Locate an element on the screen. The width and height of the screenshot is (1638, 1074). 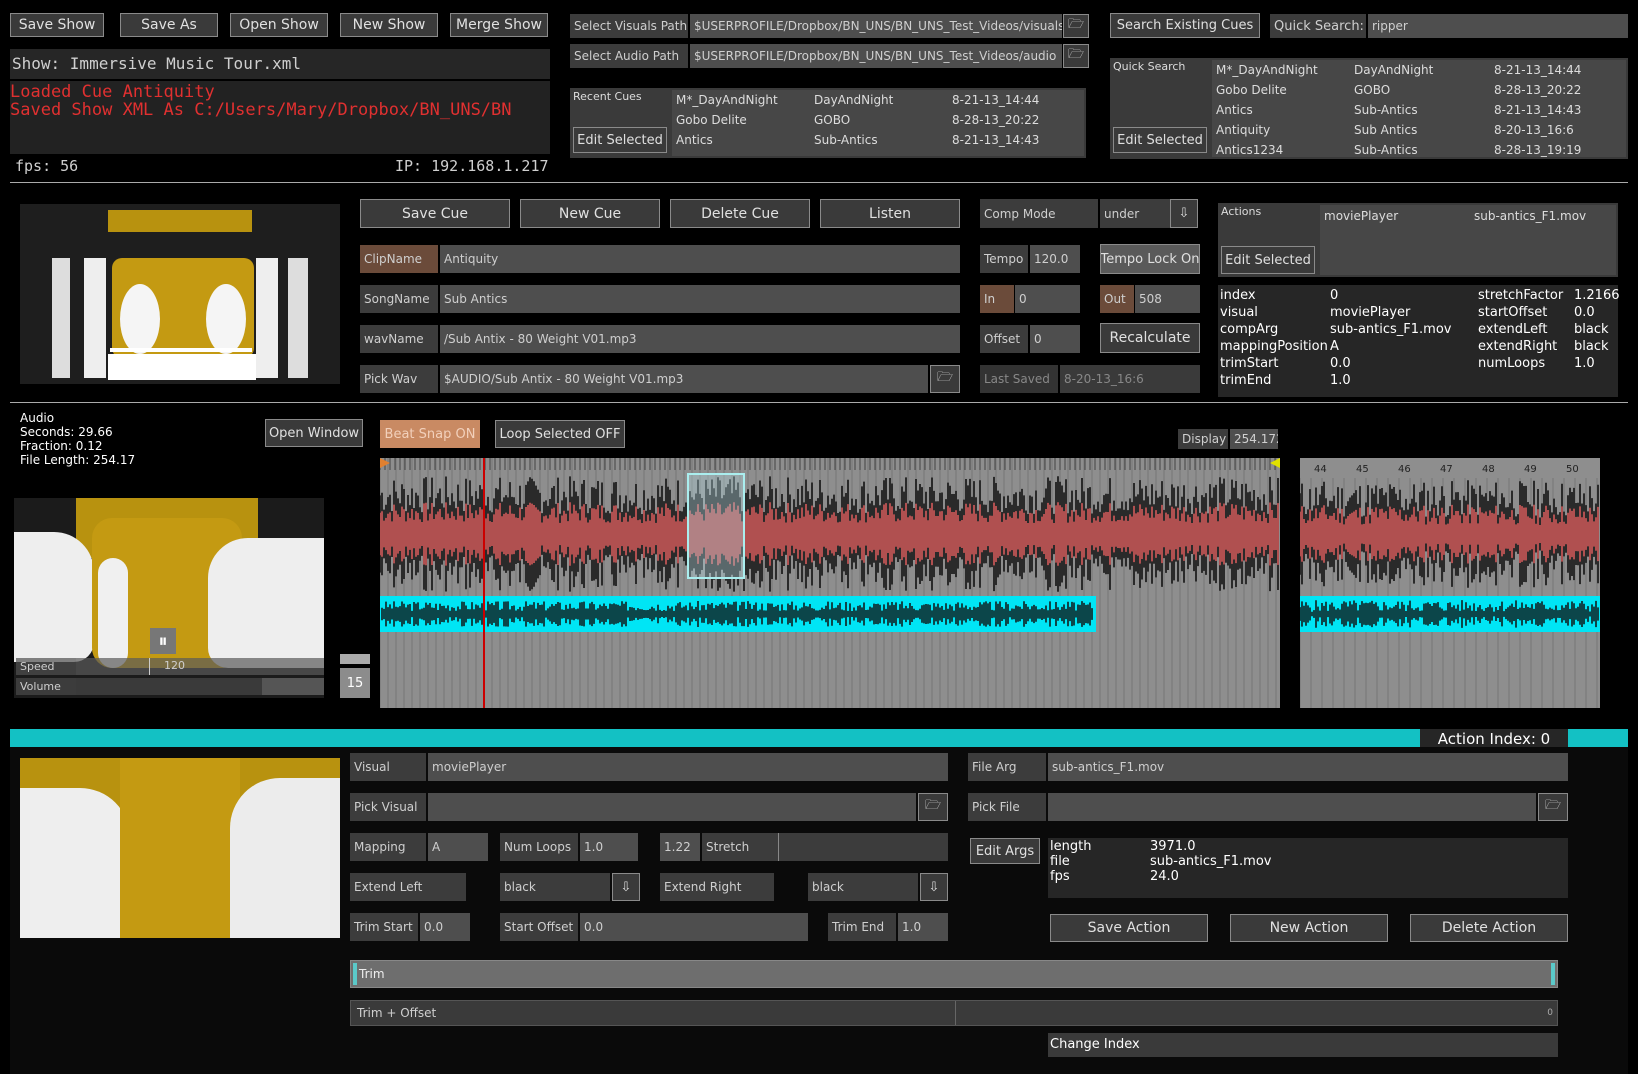
songname-field: Sub Antics is located at coordinates (700, 299).